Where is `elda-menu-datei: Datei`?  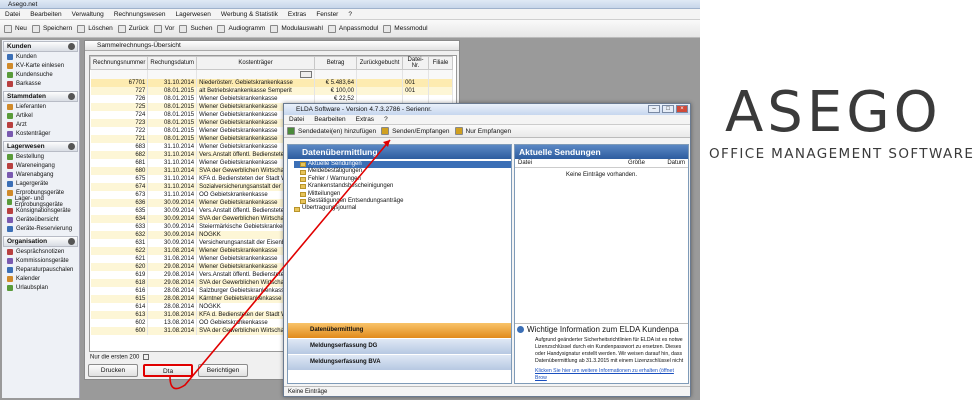
elda-menu-datei: Datei is located at coordinates (296, 119).